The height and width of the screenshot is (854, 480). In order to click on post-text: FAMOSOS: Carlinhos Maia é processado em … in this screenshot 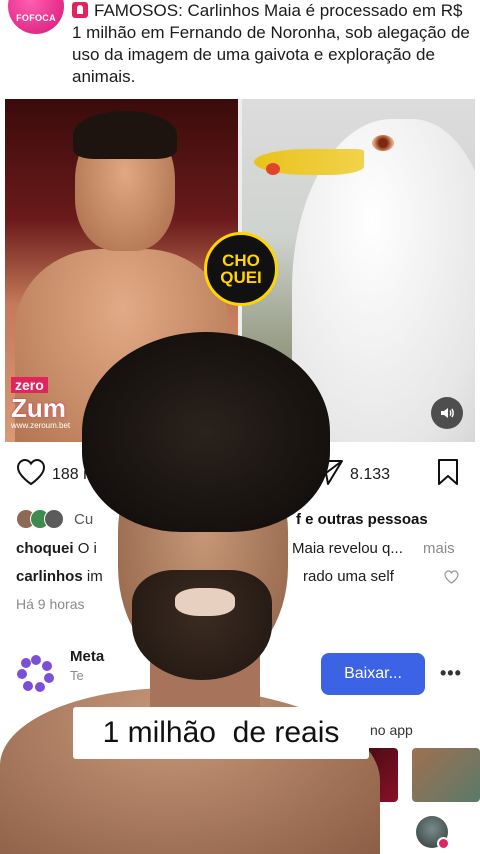, I will do `click(272, 44)`.